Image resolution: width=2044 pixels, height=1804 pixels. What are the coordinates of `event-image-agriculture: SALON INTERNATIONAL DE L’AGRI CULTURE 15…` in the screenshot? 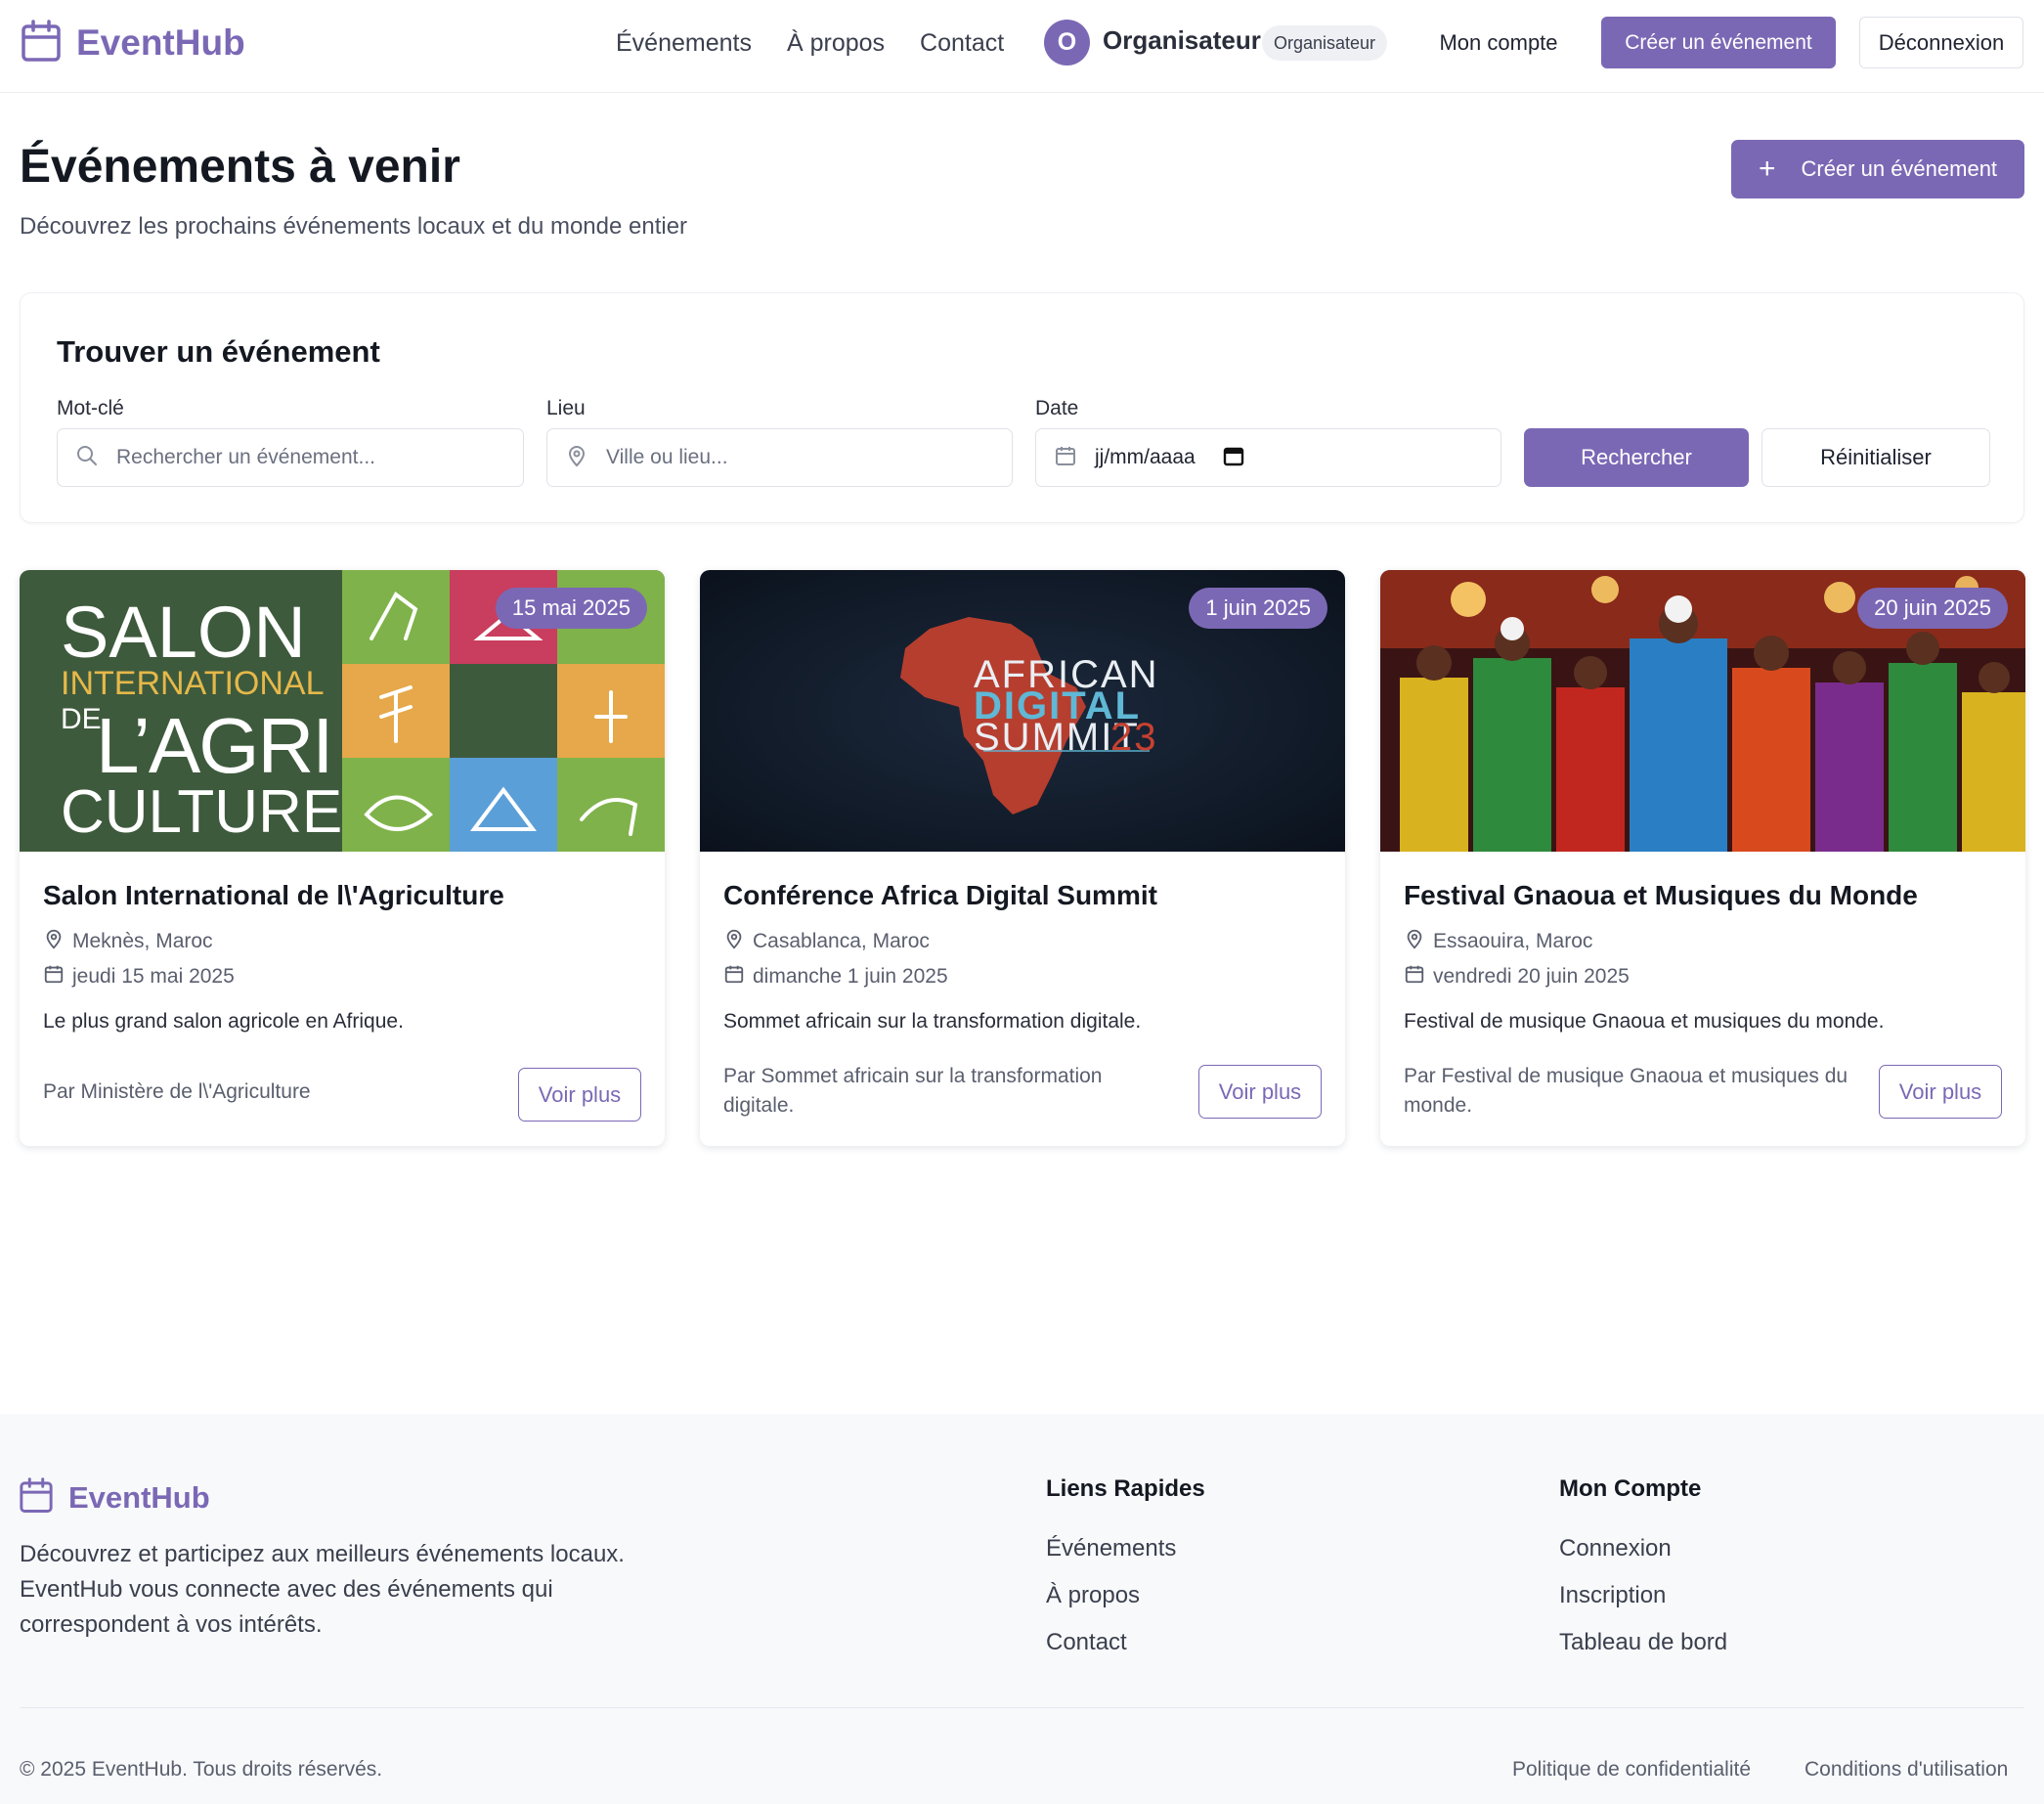 It's located at (342, 711).